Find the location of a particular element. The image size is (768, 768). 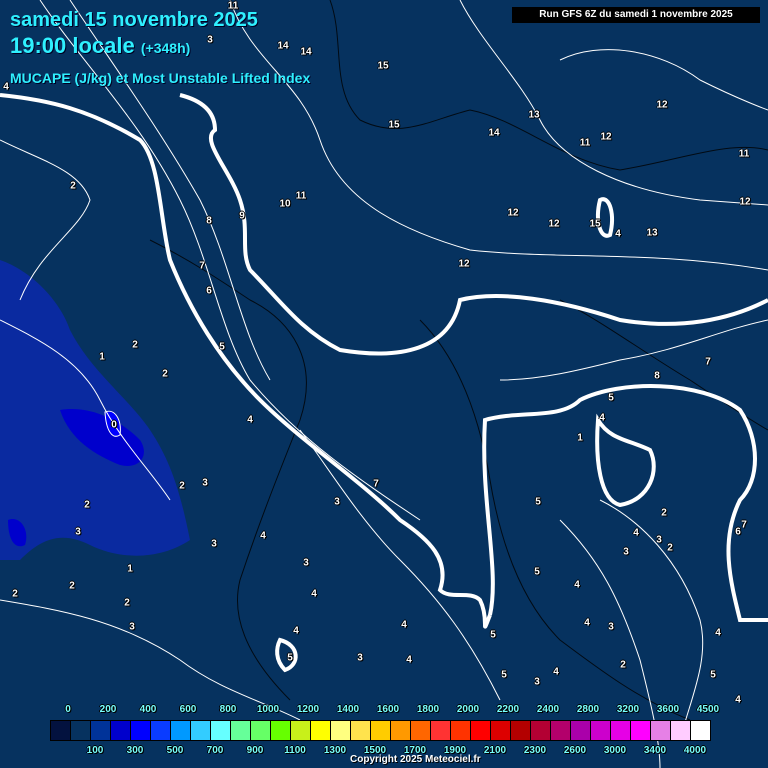

legend-top-label: 1600 is located at coordinates (388, 709).